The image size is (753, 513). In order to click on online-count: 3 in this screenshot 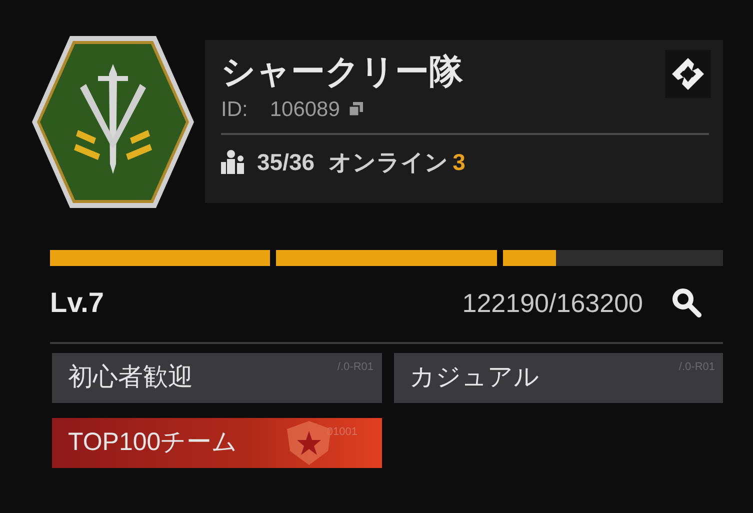, I will do `click(459, 162)`.